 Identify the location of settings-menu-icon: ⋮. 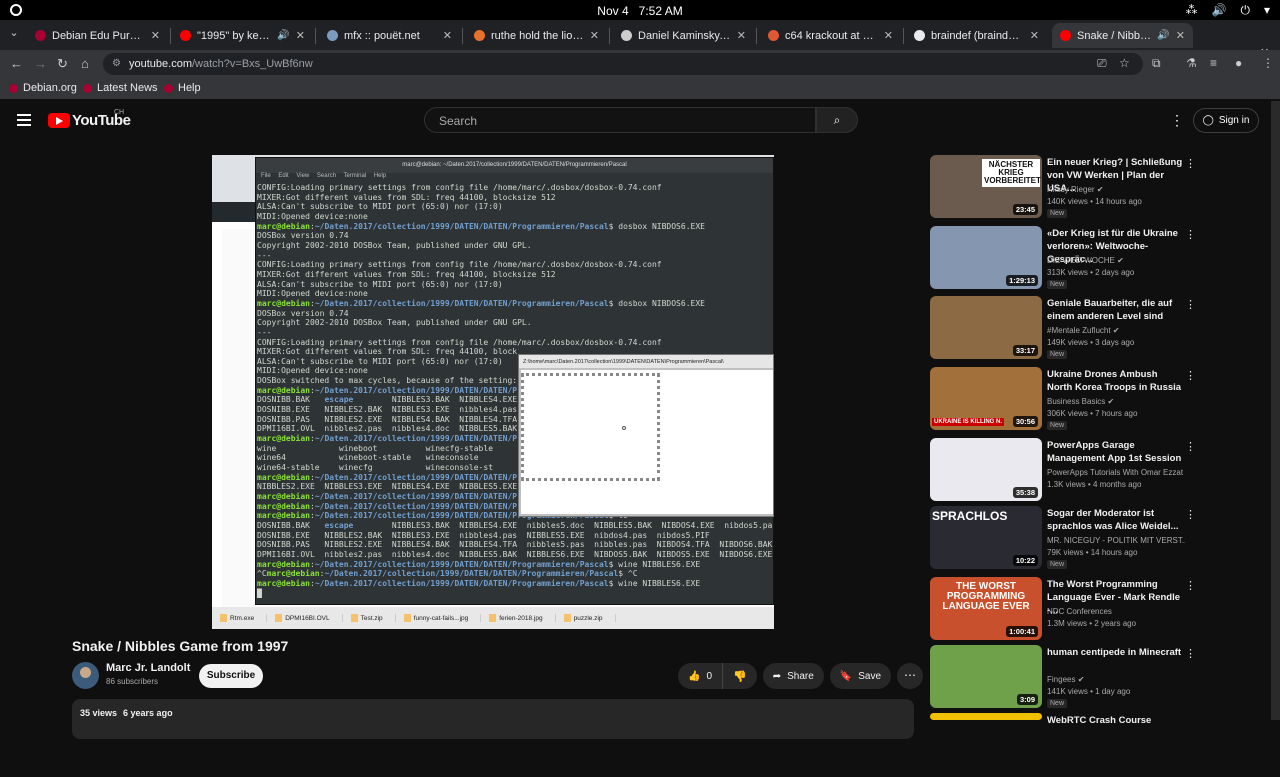
(1177, 120).